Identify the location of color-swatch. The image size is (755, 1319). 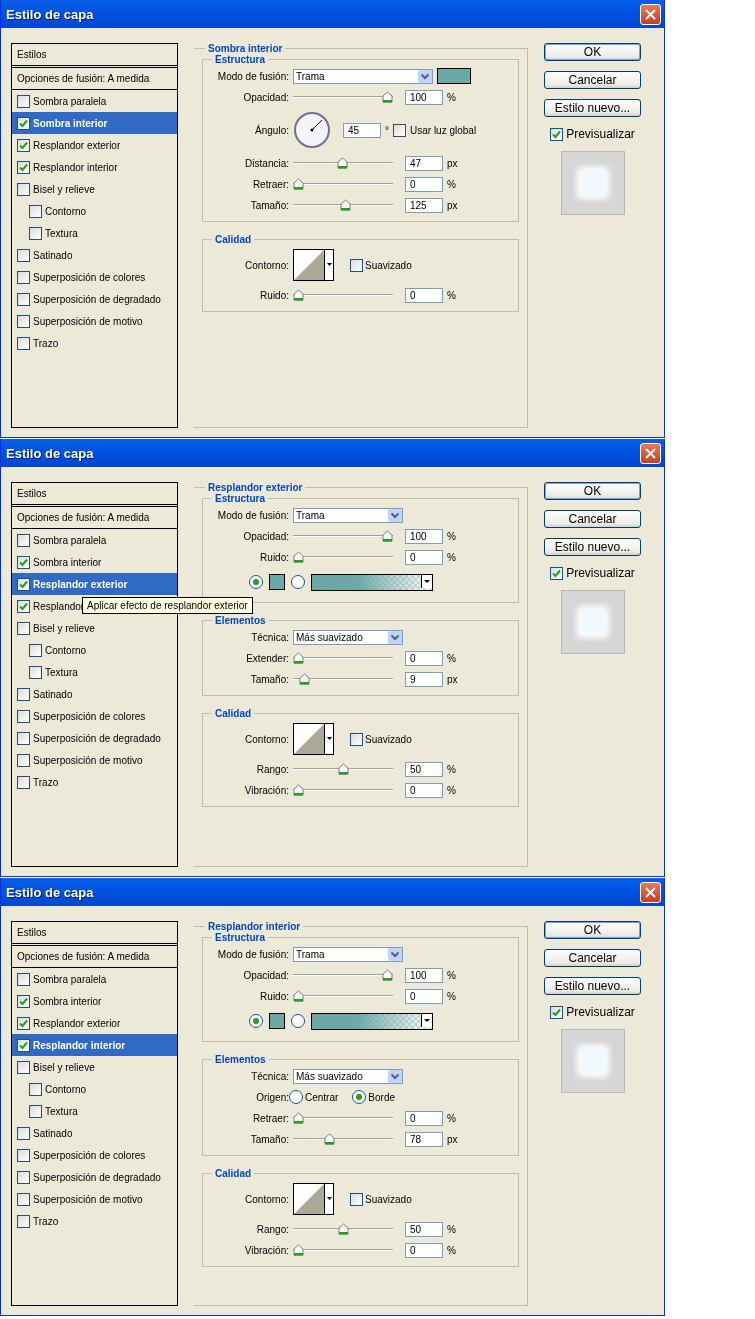
(277, 1021).